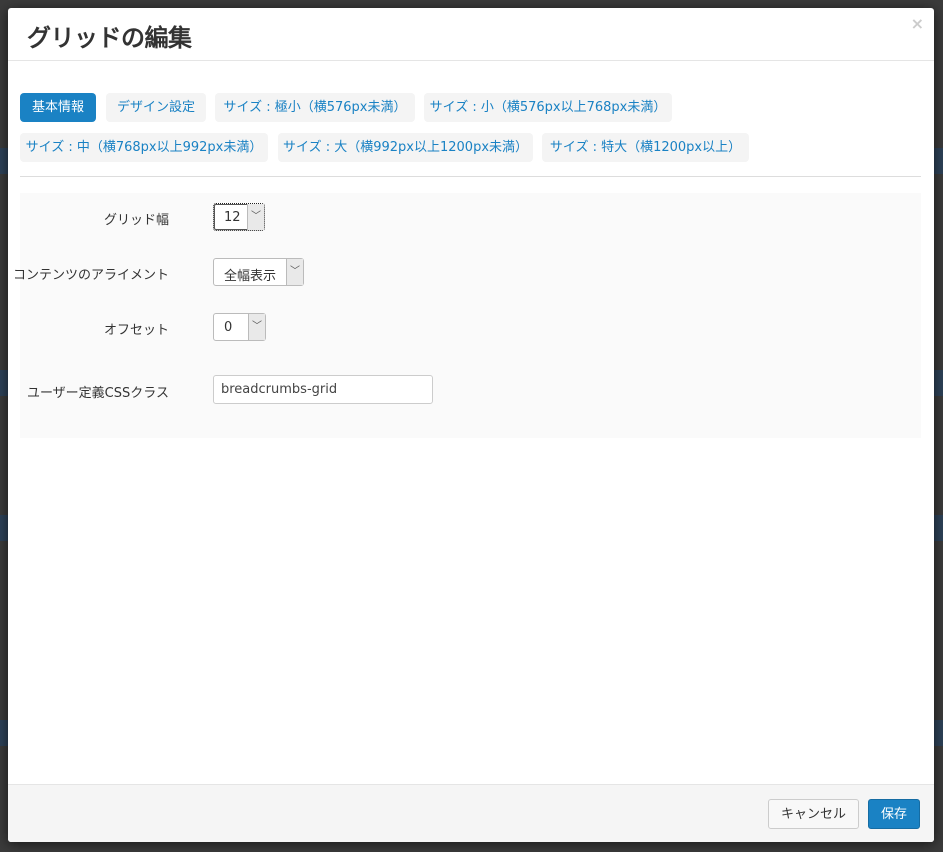 Image resolution: width=943 pixels, height=852 pixels. Describe the element at coordinates (645, 147) in the screenshot. I see `tab-size-xl: サイズ : 特大（横1200px以上）` at that location.